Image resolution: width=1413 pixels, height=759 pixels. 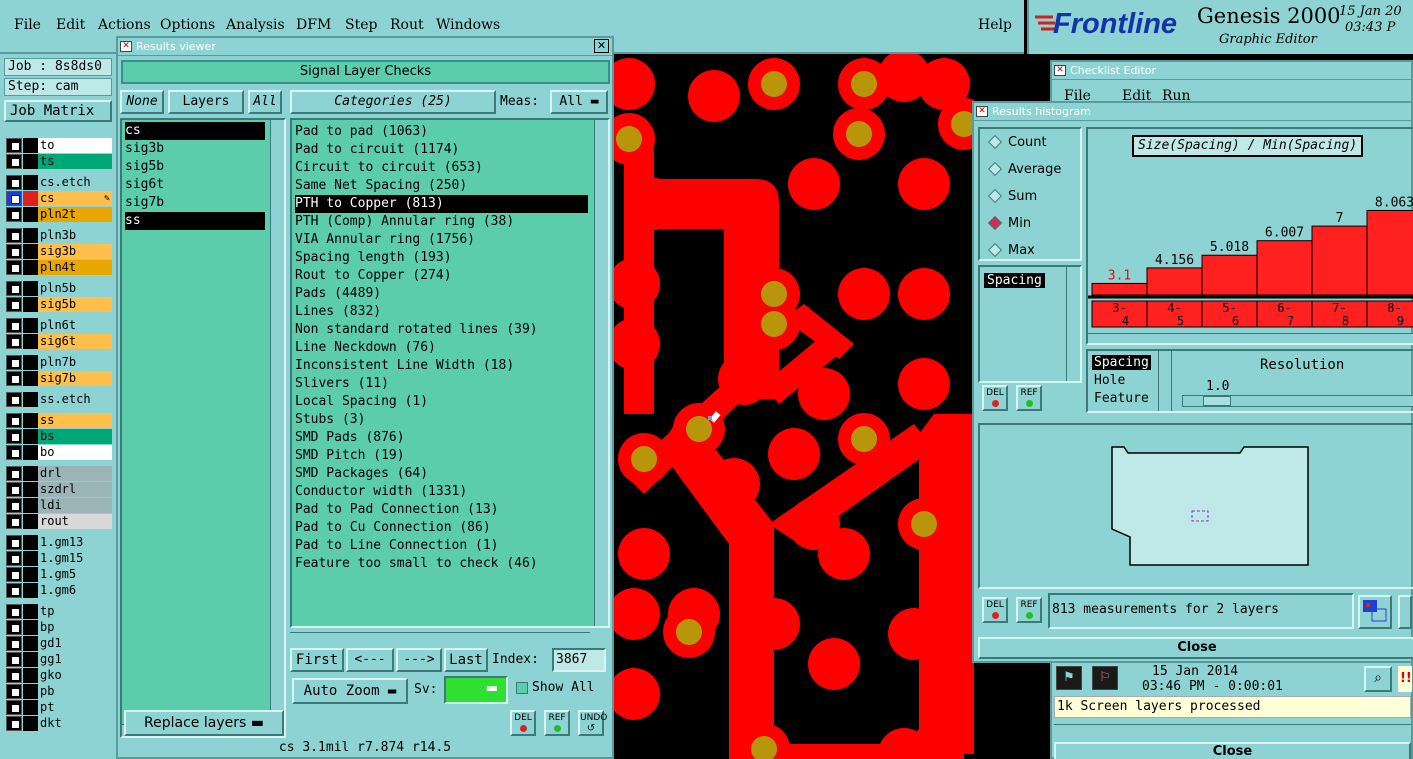 I want to click on mode-radio-max: Max, so click(x=1011, y=250).